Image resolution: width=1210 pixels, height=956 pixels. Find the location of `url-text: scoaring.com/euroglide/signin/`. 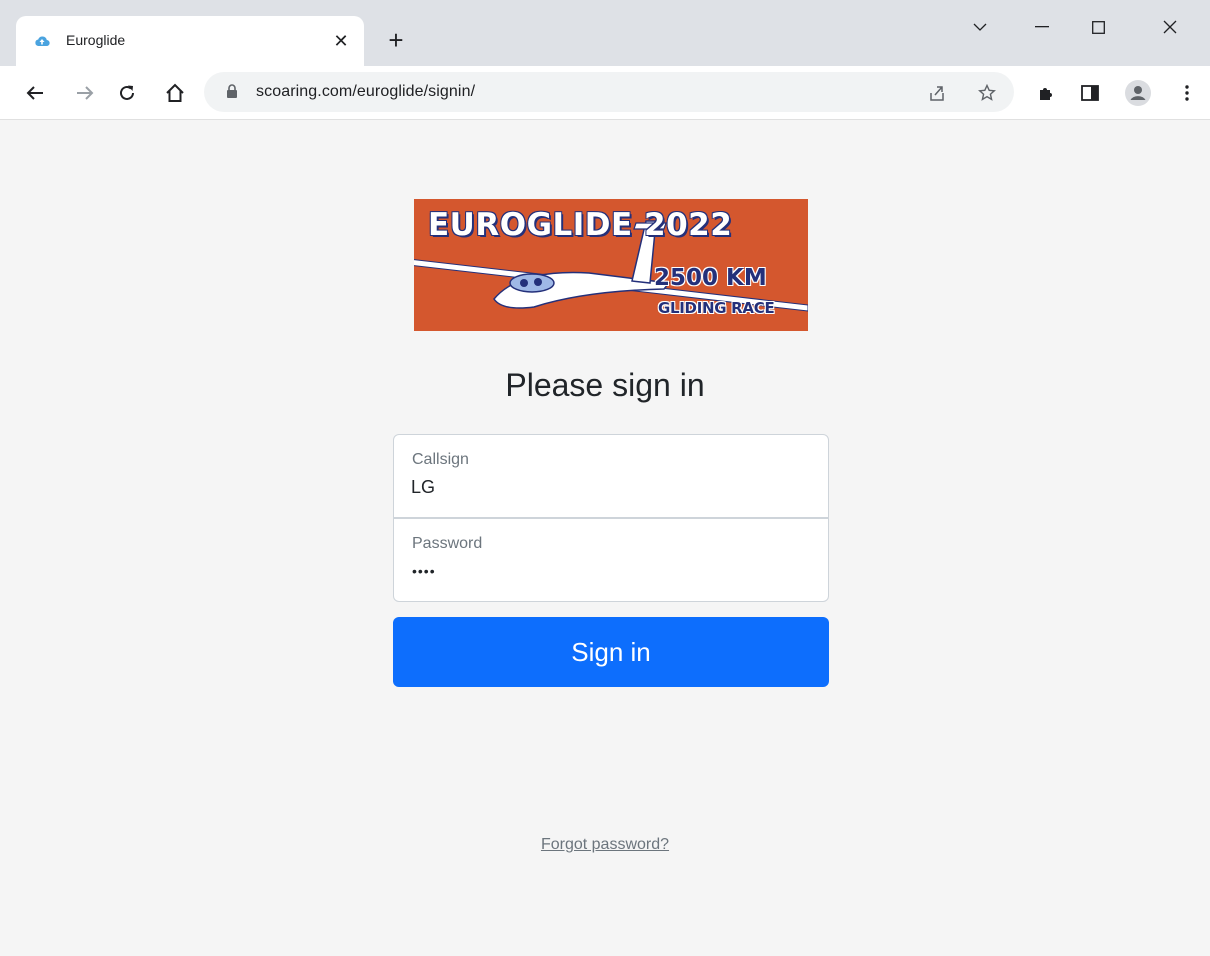

url-text: scoaring.com/euroglide/signin/ is located at coordinates (366, 91).